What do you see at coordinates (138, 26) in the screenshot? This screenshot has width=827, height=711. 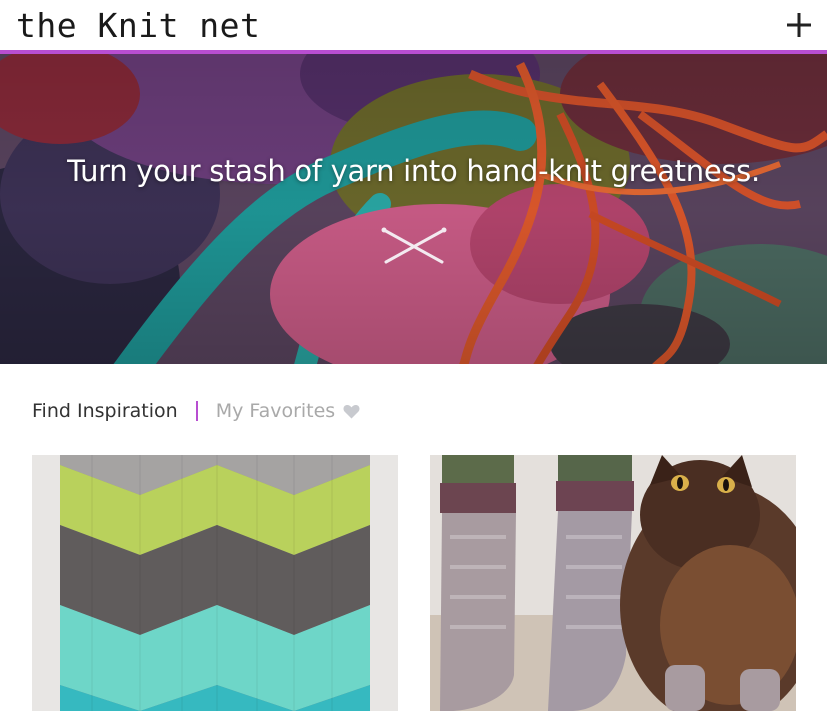 I see `site-logo: the Knit net` at bounding box center [138, 26].